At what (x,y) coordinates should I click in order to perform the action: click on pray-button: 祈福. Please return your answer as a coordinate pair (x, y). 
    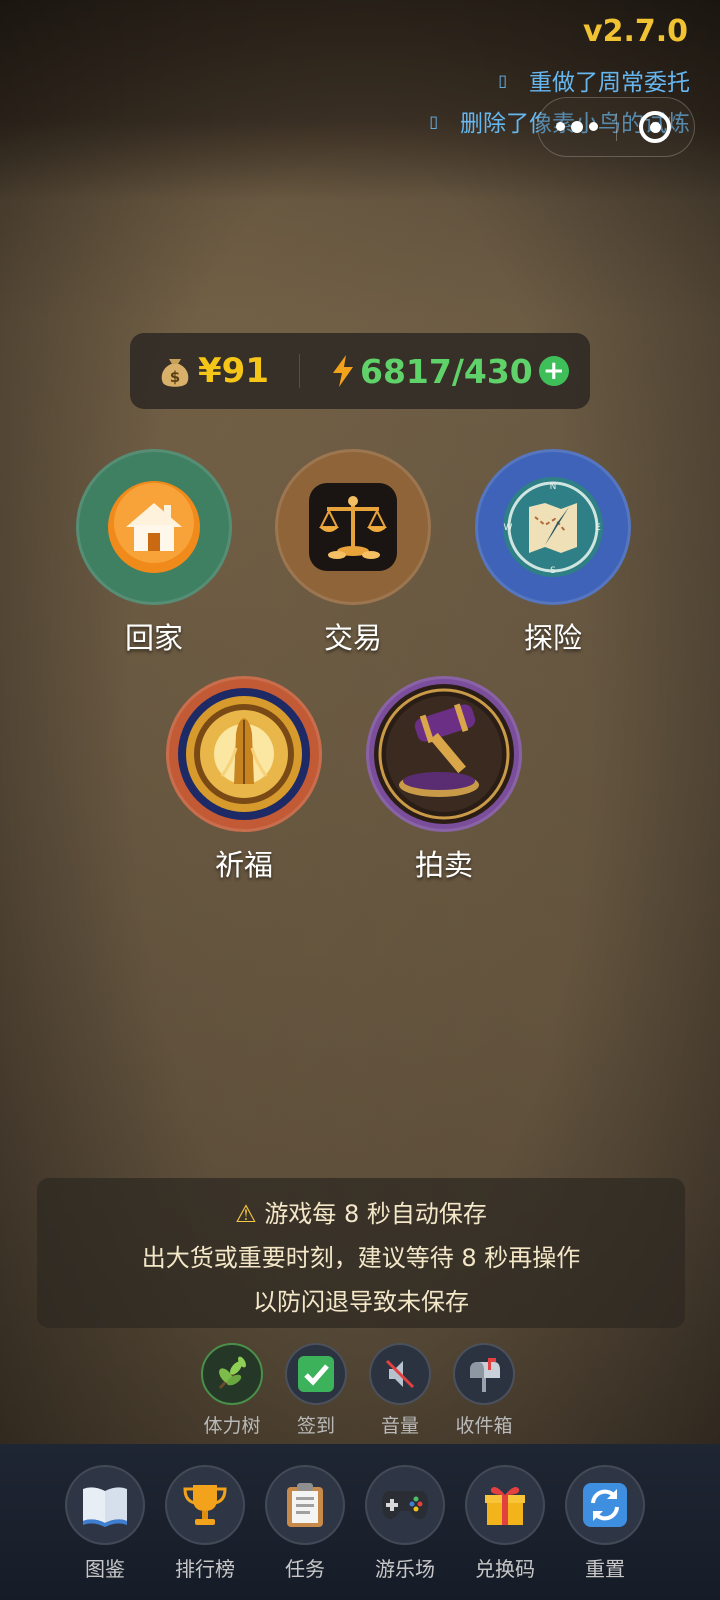
    Looking at the image, I should click on (244, 780).